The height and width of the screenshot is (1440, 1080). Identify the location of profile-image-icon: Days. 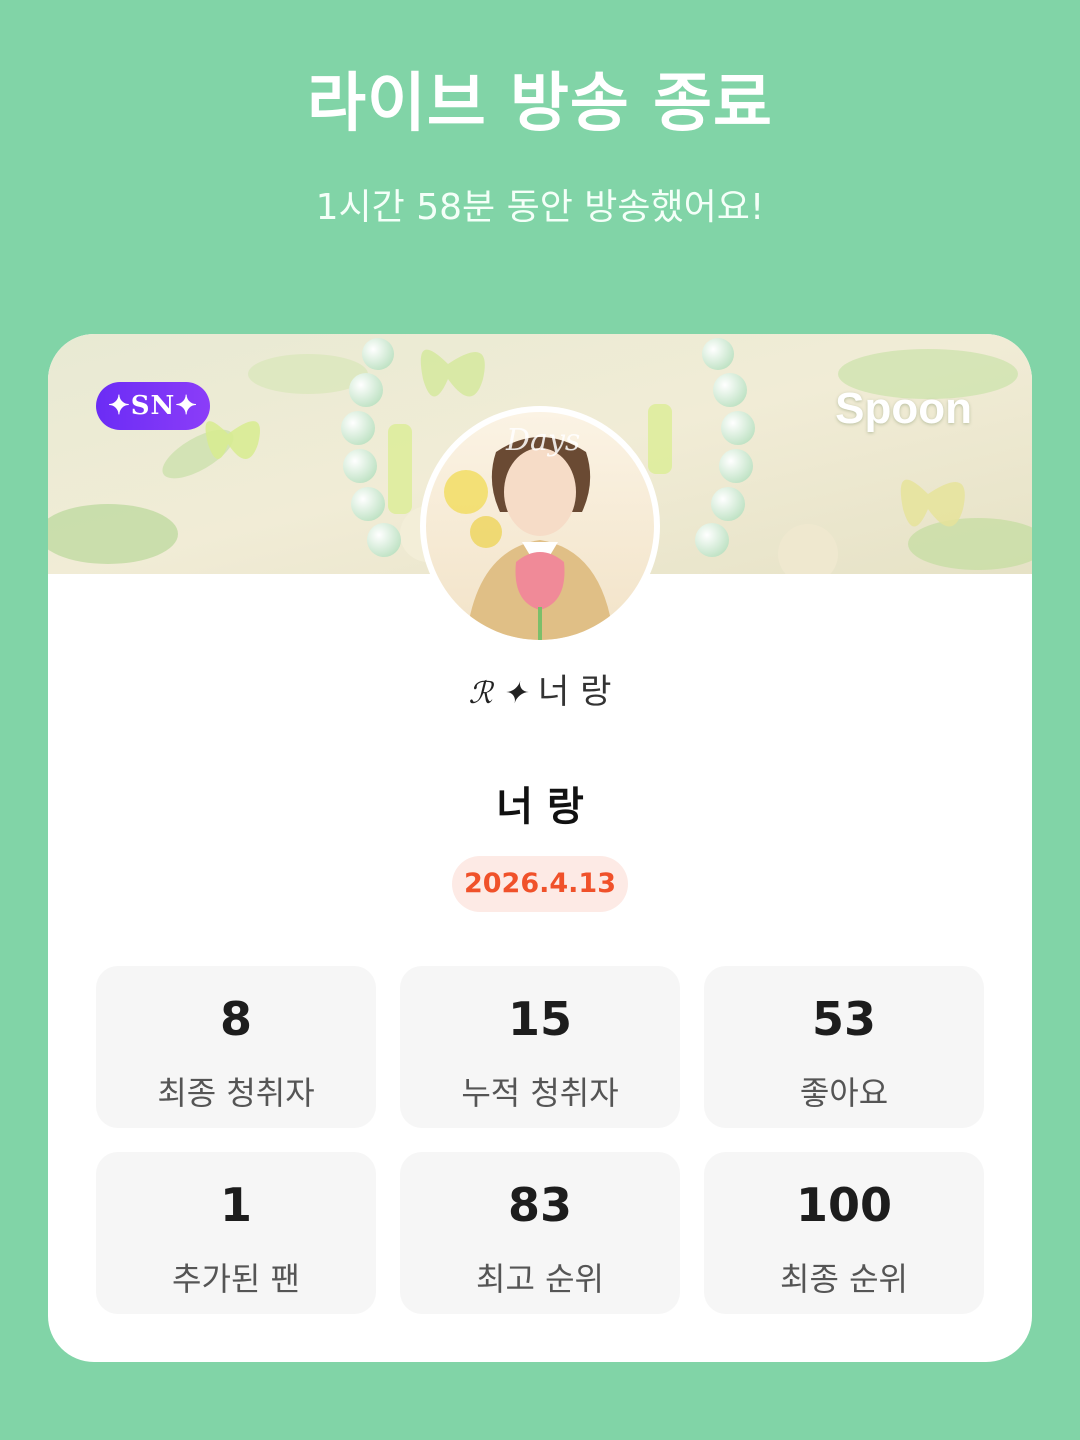
(540, 526).